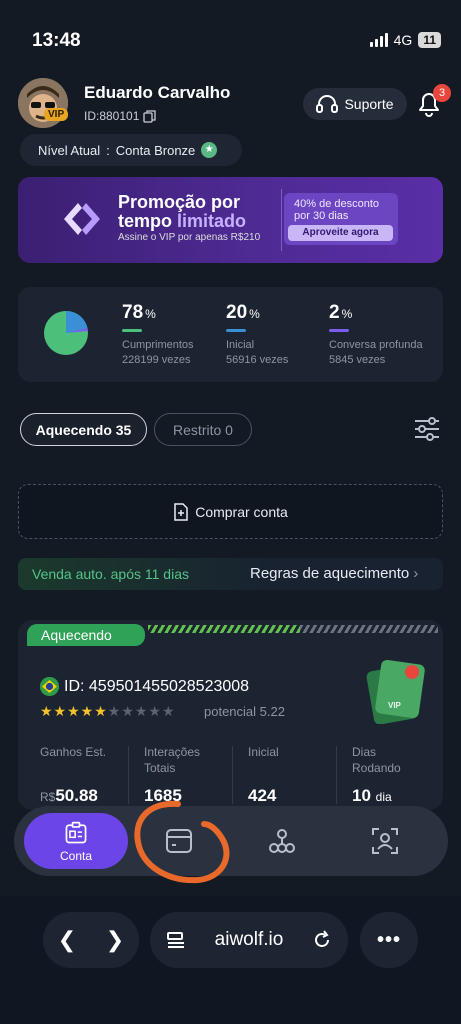 The width and height of the screenshot is (461, 1024). I want to click on aiwolf-logo-icon, so click(82, 219).